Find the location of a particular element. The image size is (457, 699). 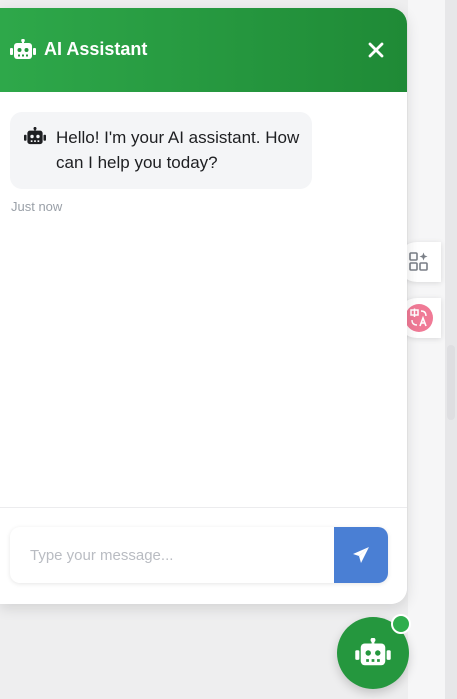

chat-title: AI Assistant is located at coordinates (96, 49).